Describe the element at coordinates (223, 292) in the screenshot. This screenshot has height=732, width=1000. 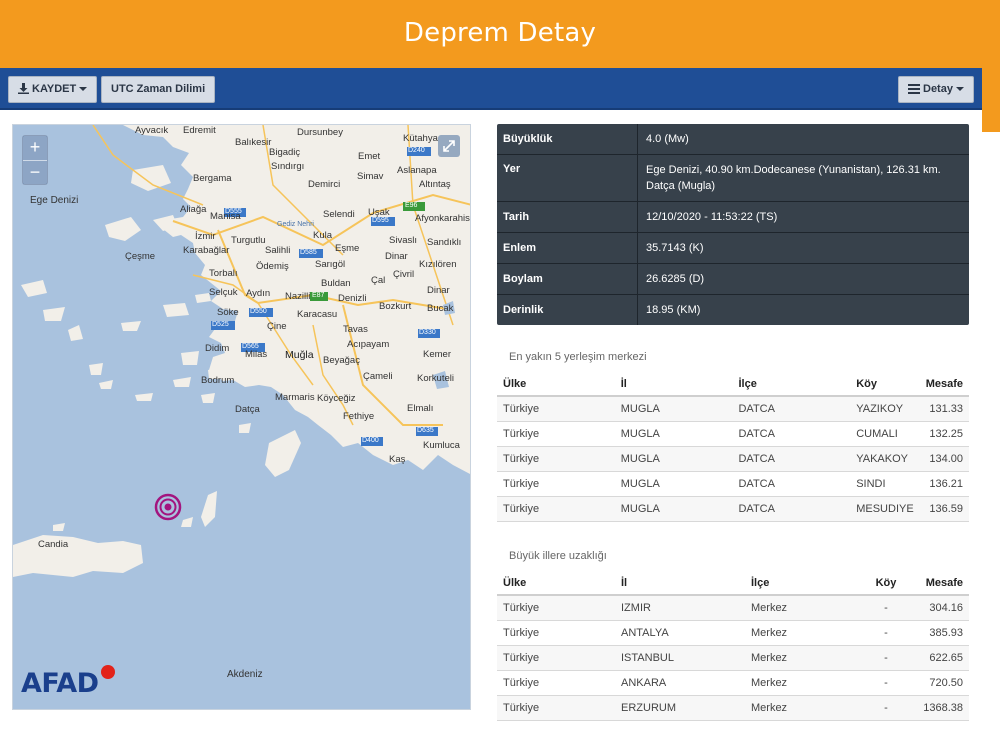
I see `map-label-city: Selçuk` at that location.